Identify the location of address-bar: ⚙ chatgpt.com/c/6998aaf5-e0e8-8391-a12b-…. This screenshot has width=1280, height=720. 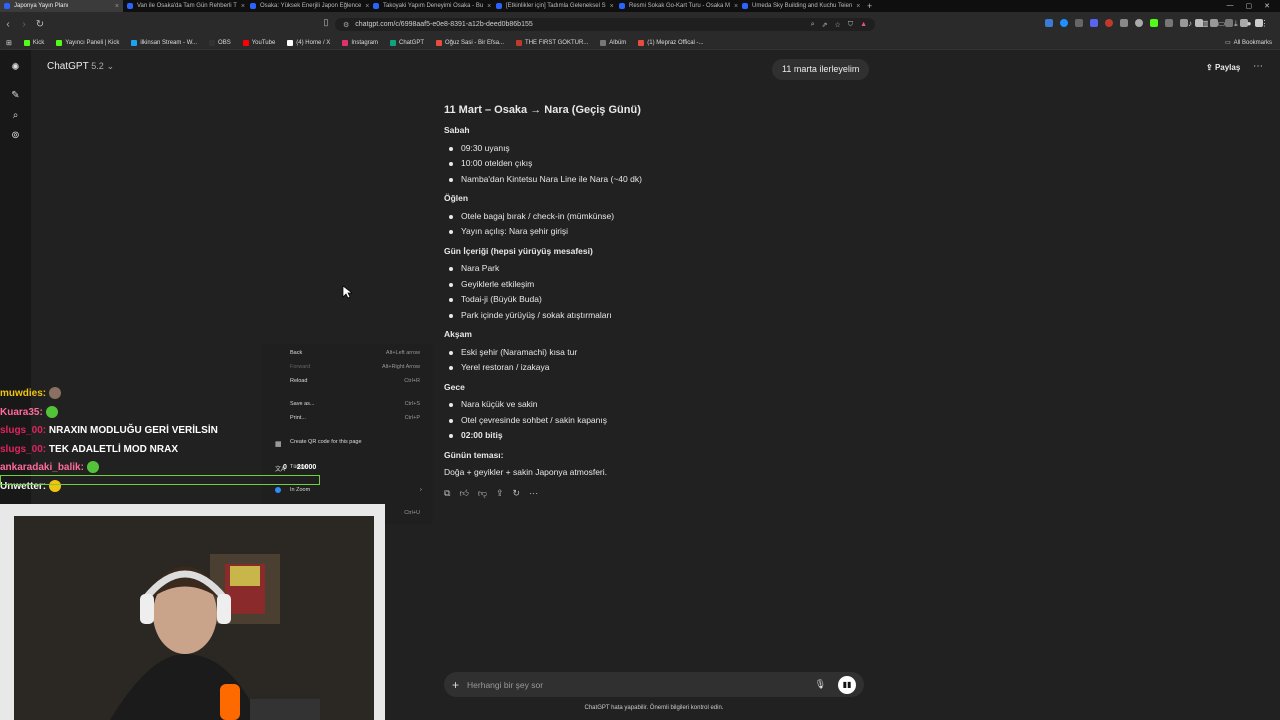
(605, 24).